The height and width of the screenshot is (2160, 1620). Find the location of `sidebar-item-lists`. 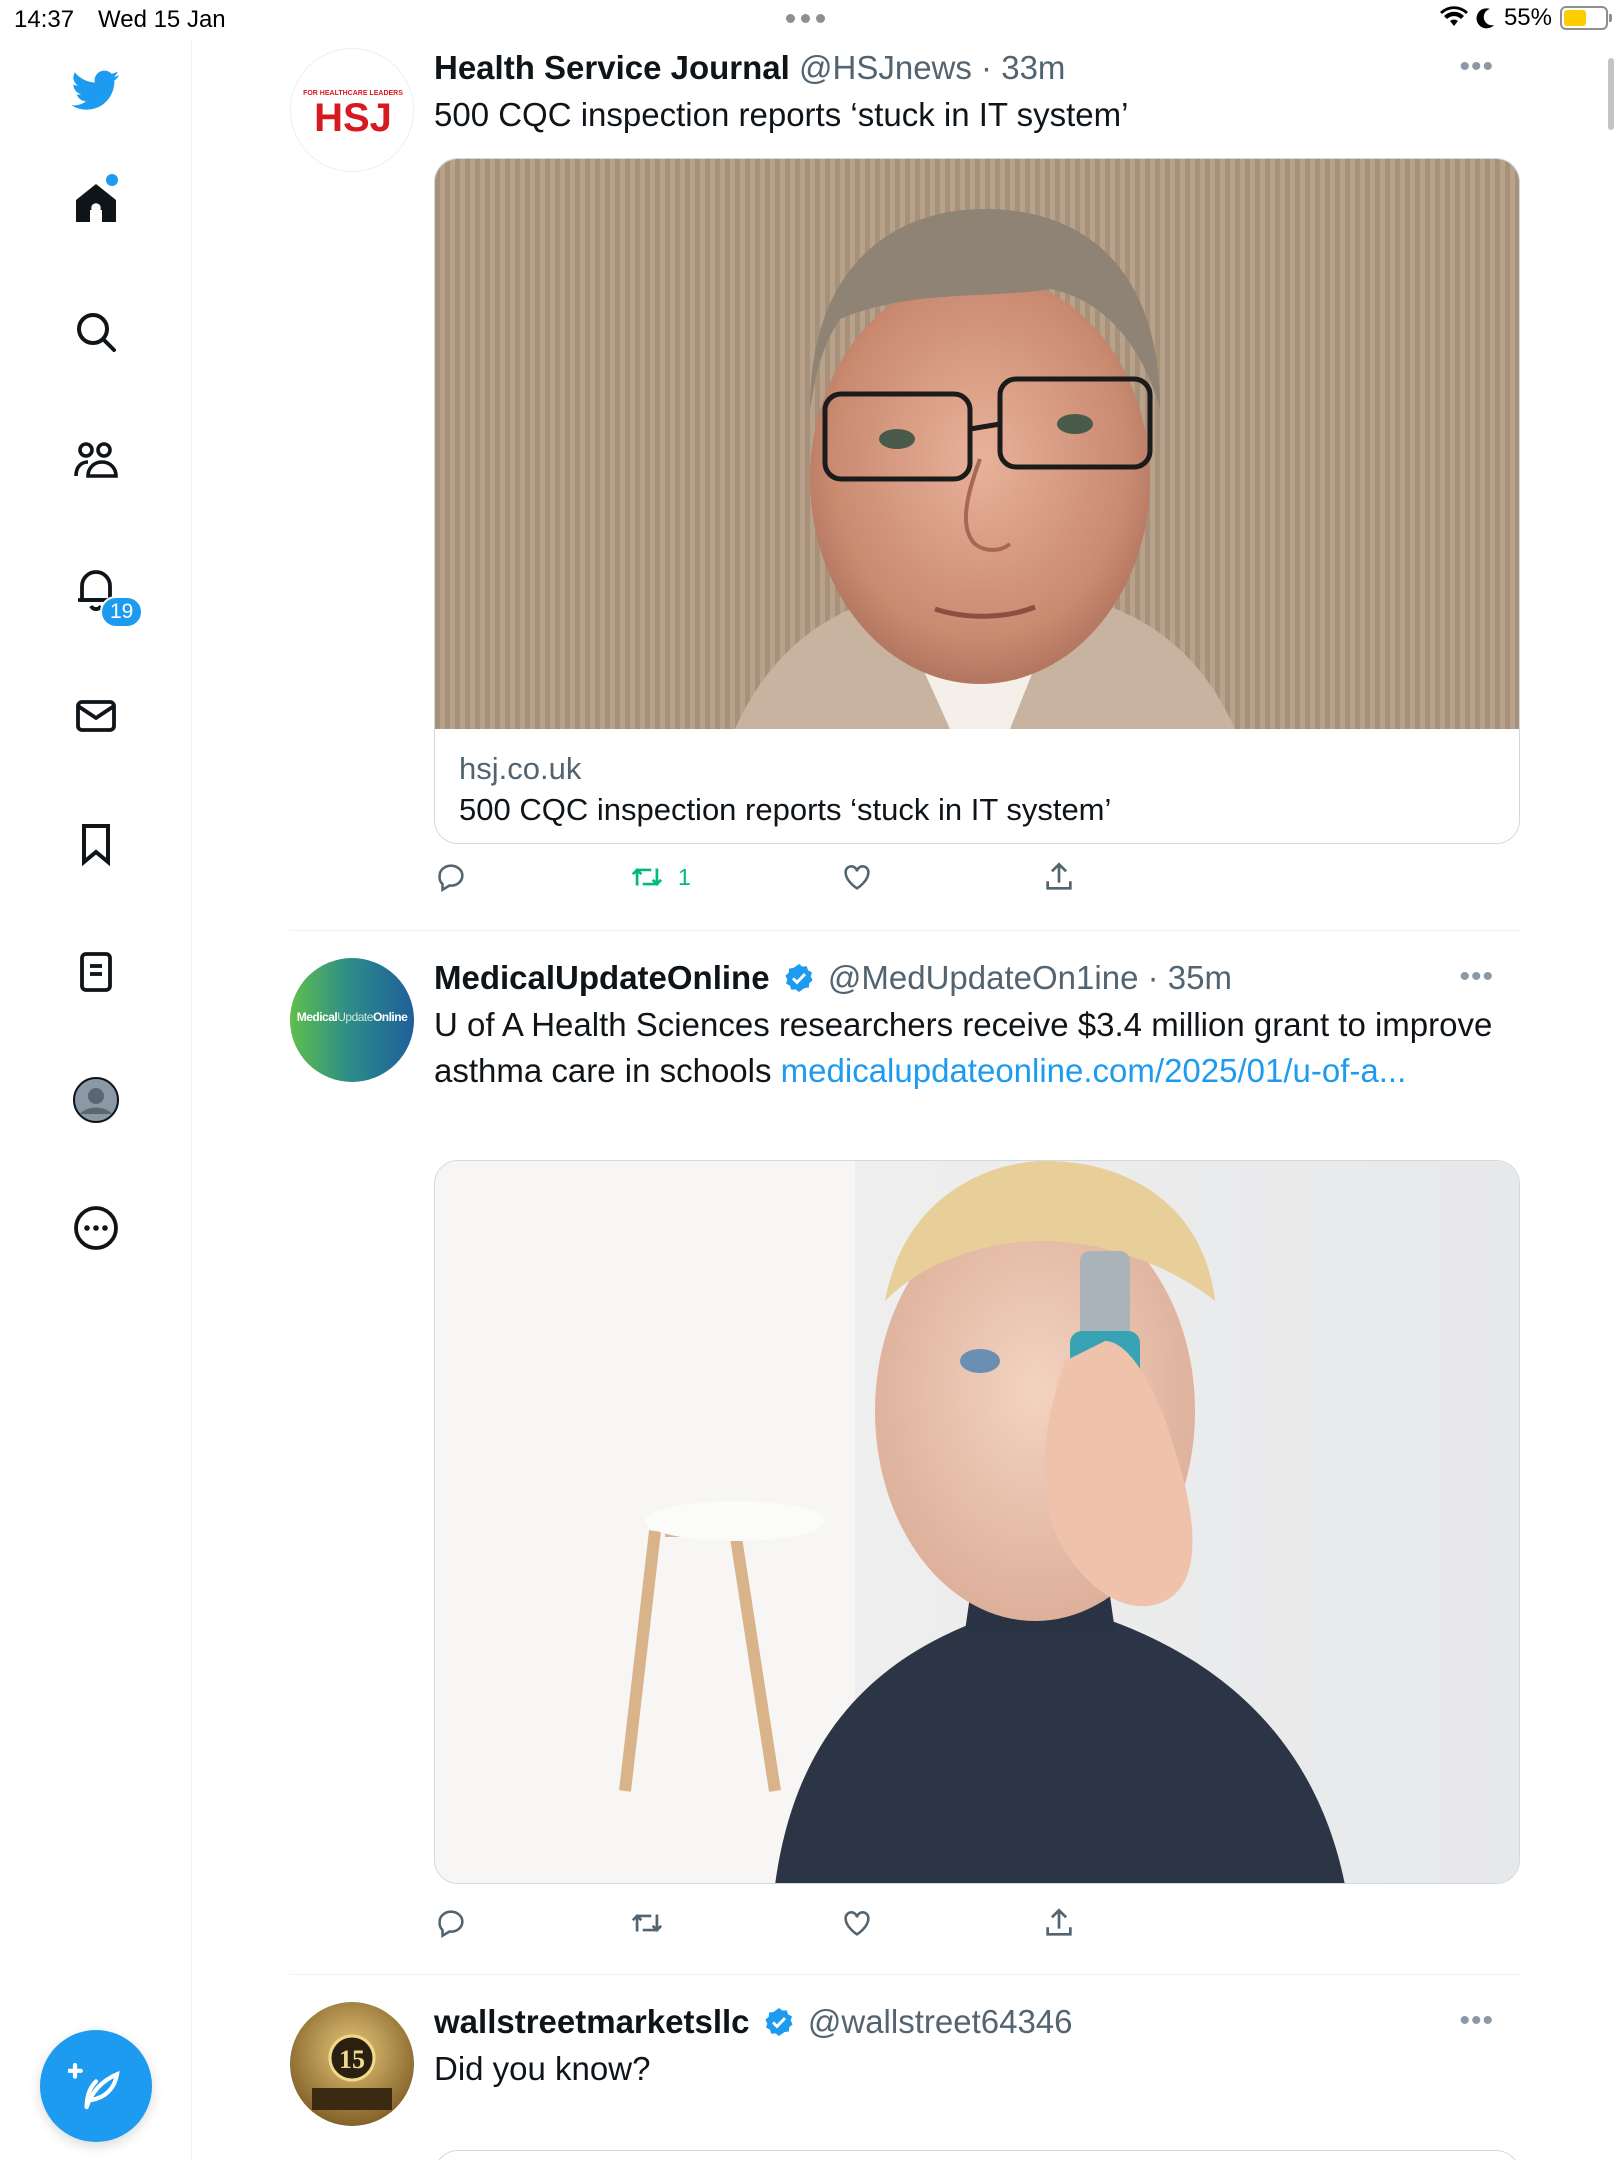

sidebar-item-lists is located at coordinates (96, 972).